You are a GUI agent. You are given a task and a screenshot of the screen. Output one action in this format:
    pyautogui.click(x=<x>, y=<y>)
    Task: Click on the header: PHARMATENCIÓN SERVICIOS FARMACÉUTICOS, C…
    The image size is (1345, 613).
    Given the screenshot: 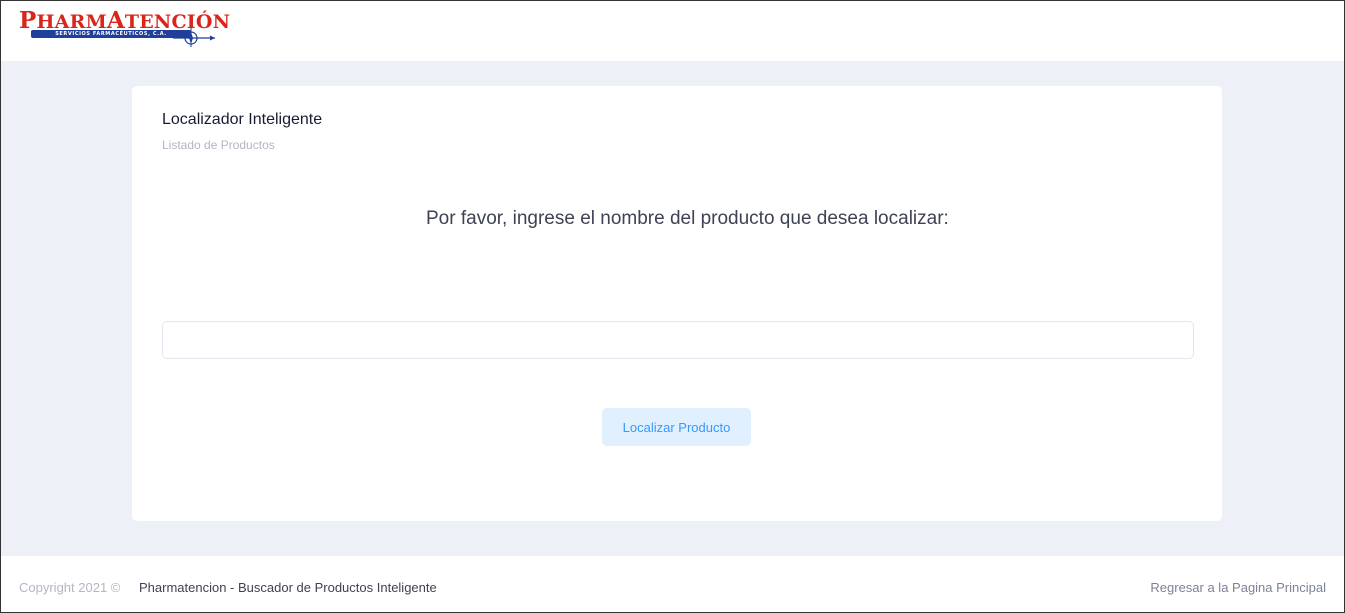 What is the action you would take?
    pyautogui.click(x=672, y=31)
    